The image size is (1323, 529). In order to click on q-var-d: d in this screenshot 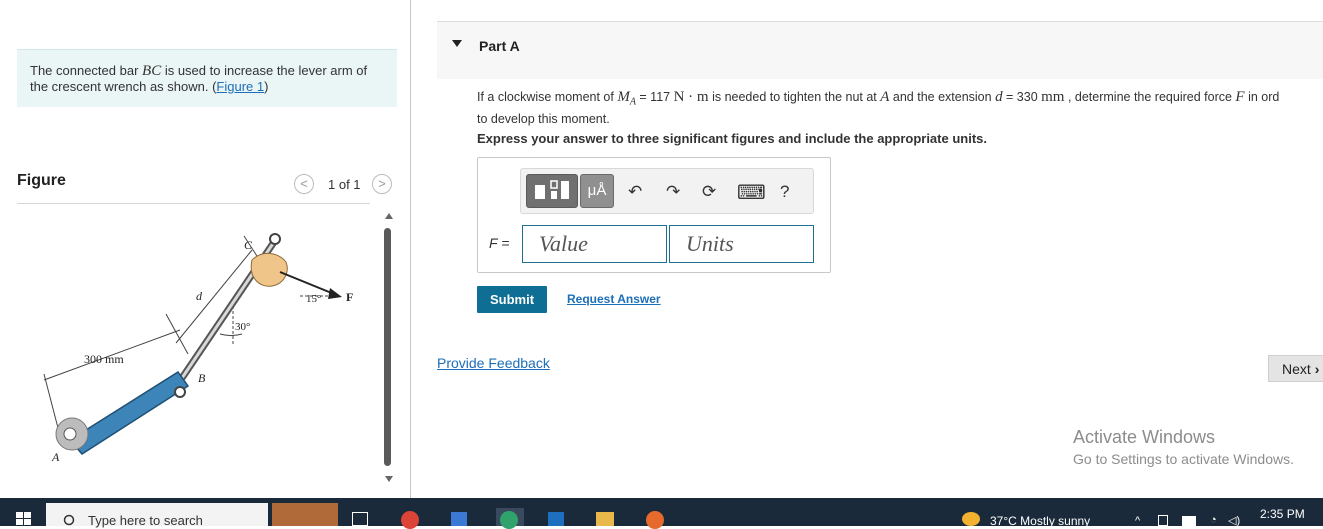, I will do `click(999, 97)`.